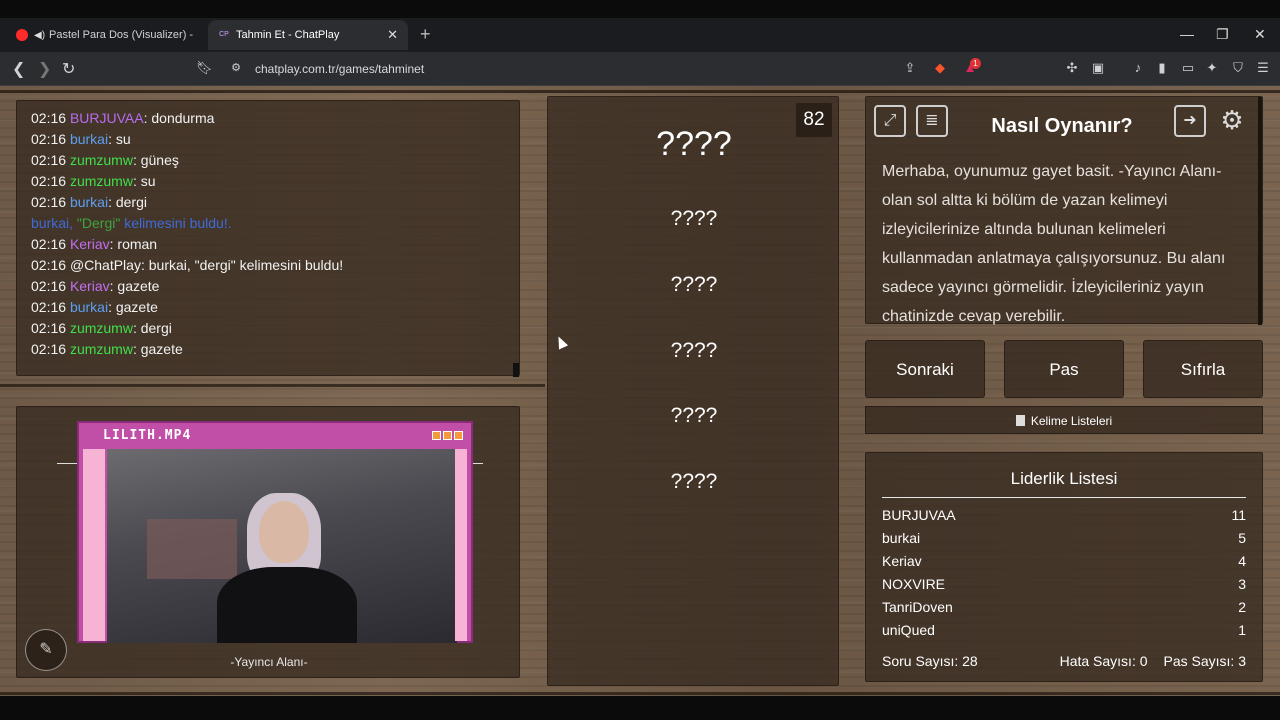 Image resolution: width=1280 pixels, height=720 pixels. I want to click on chat-message: 02:16 burkai: su, so click(268, 139).